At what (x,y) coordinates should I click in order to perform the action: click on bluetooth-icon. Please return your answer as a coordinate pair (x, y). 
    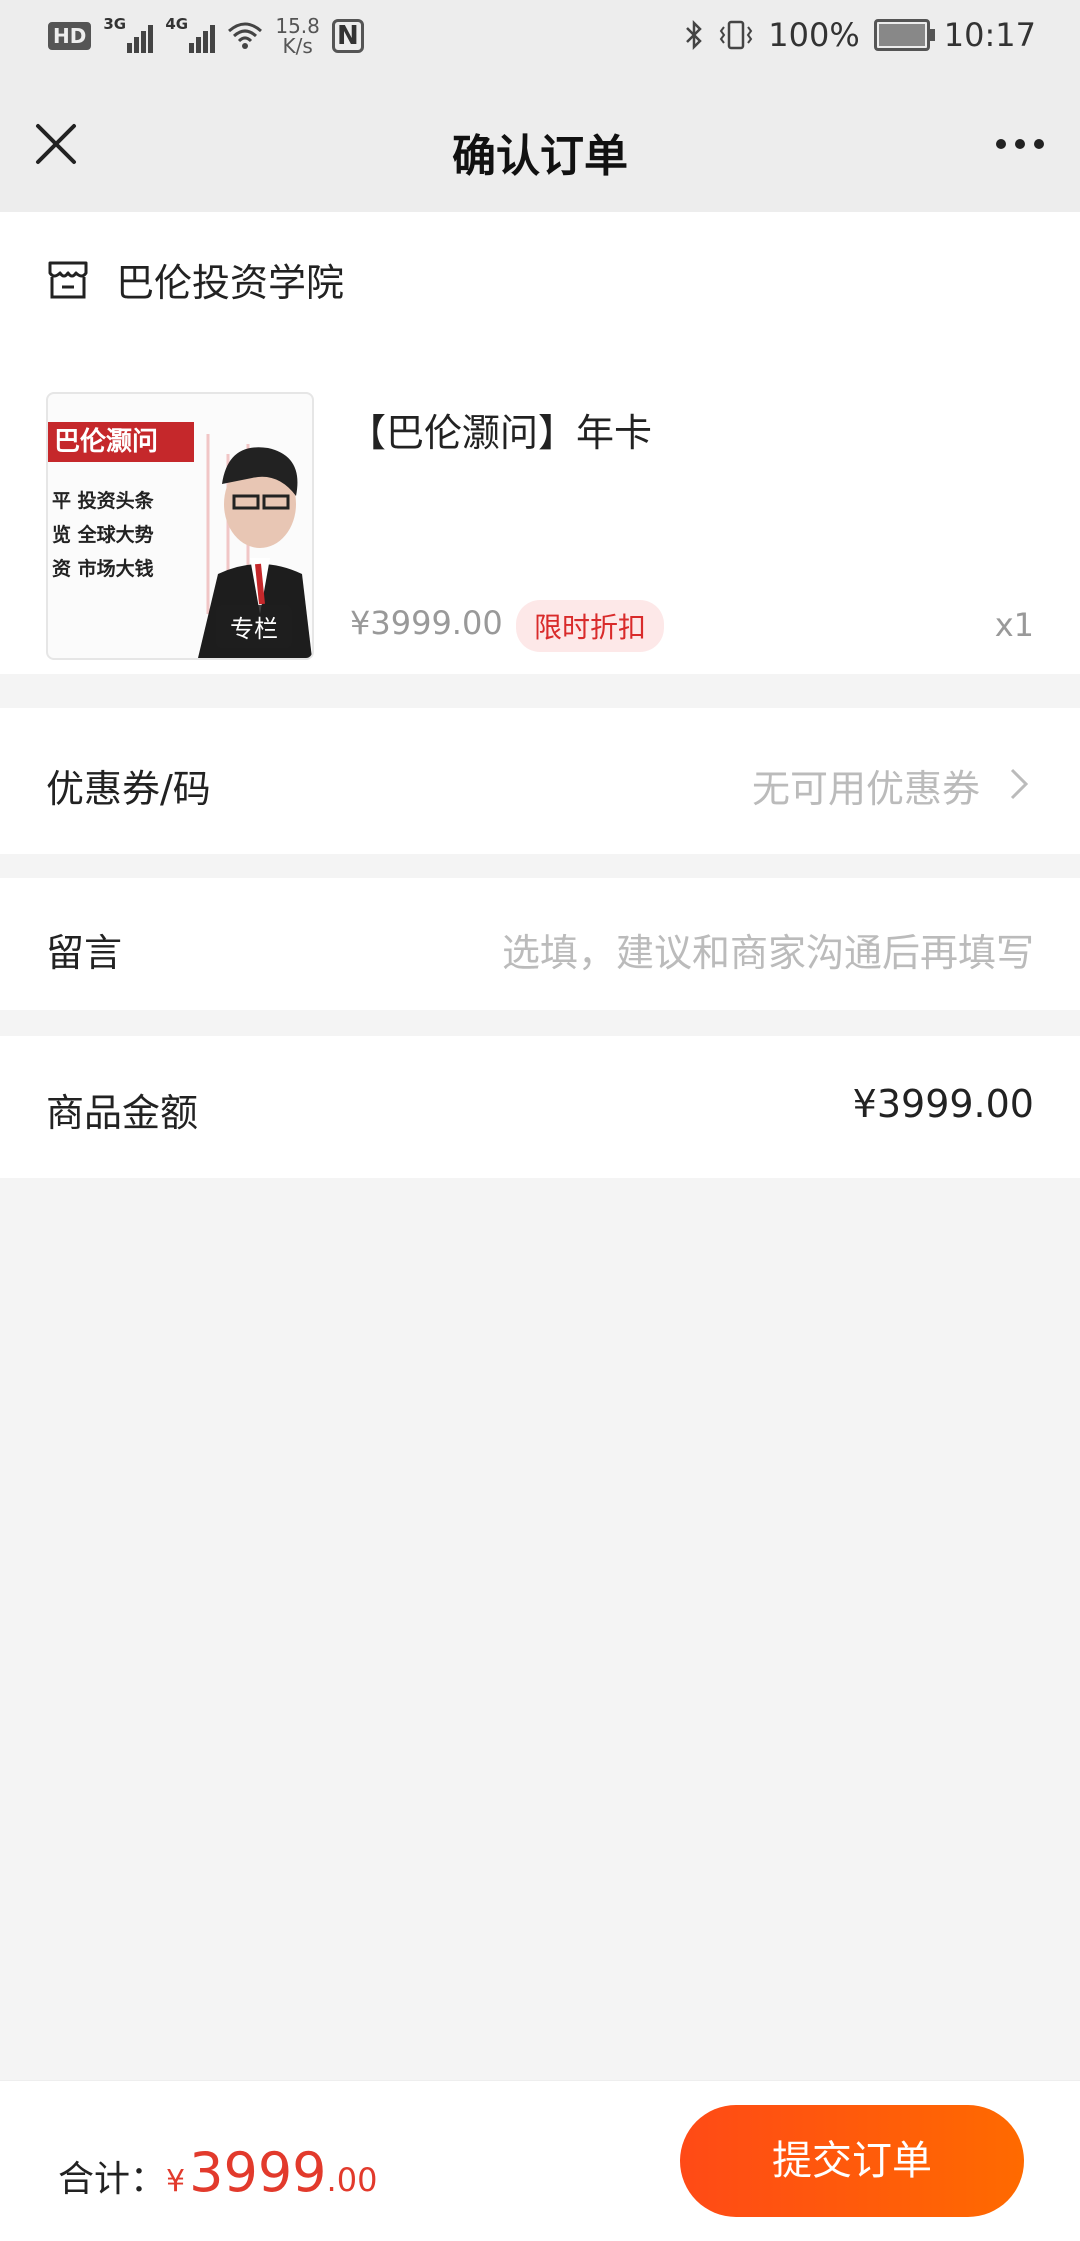
    Looking at the image, I should click on (694, 35).